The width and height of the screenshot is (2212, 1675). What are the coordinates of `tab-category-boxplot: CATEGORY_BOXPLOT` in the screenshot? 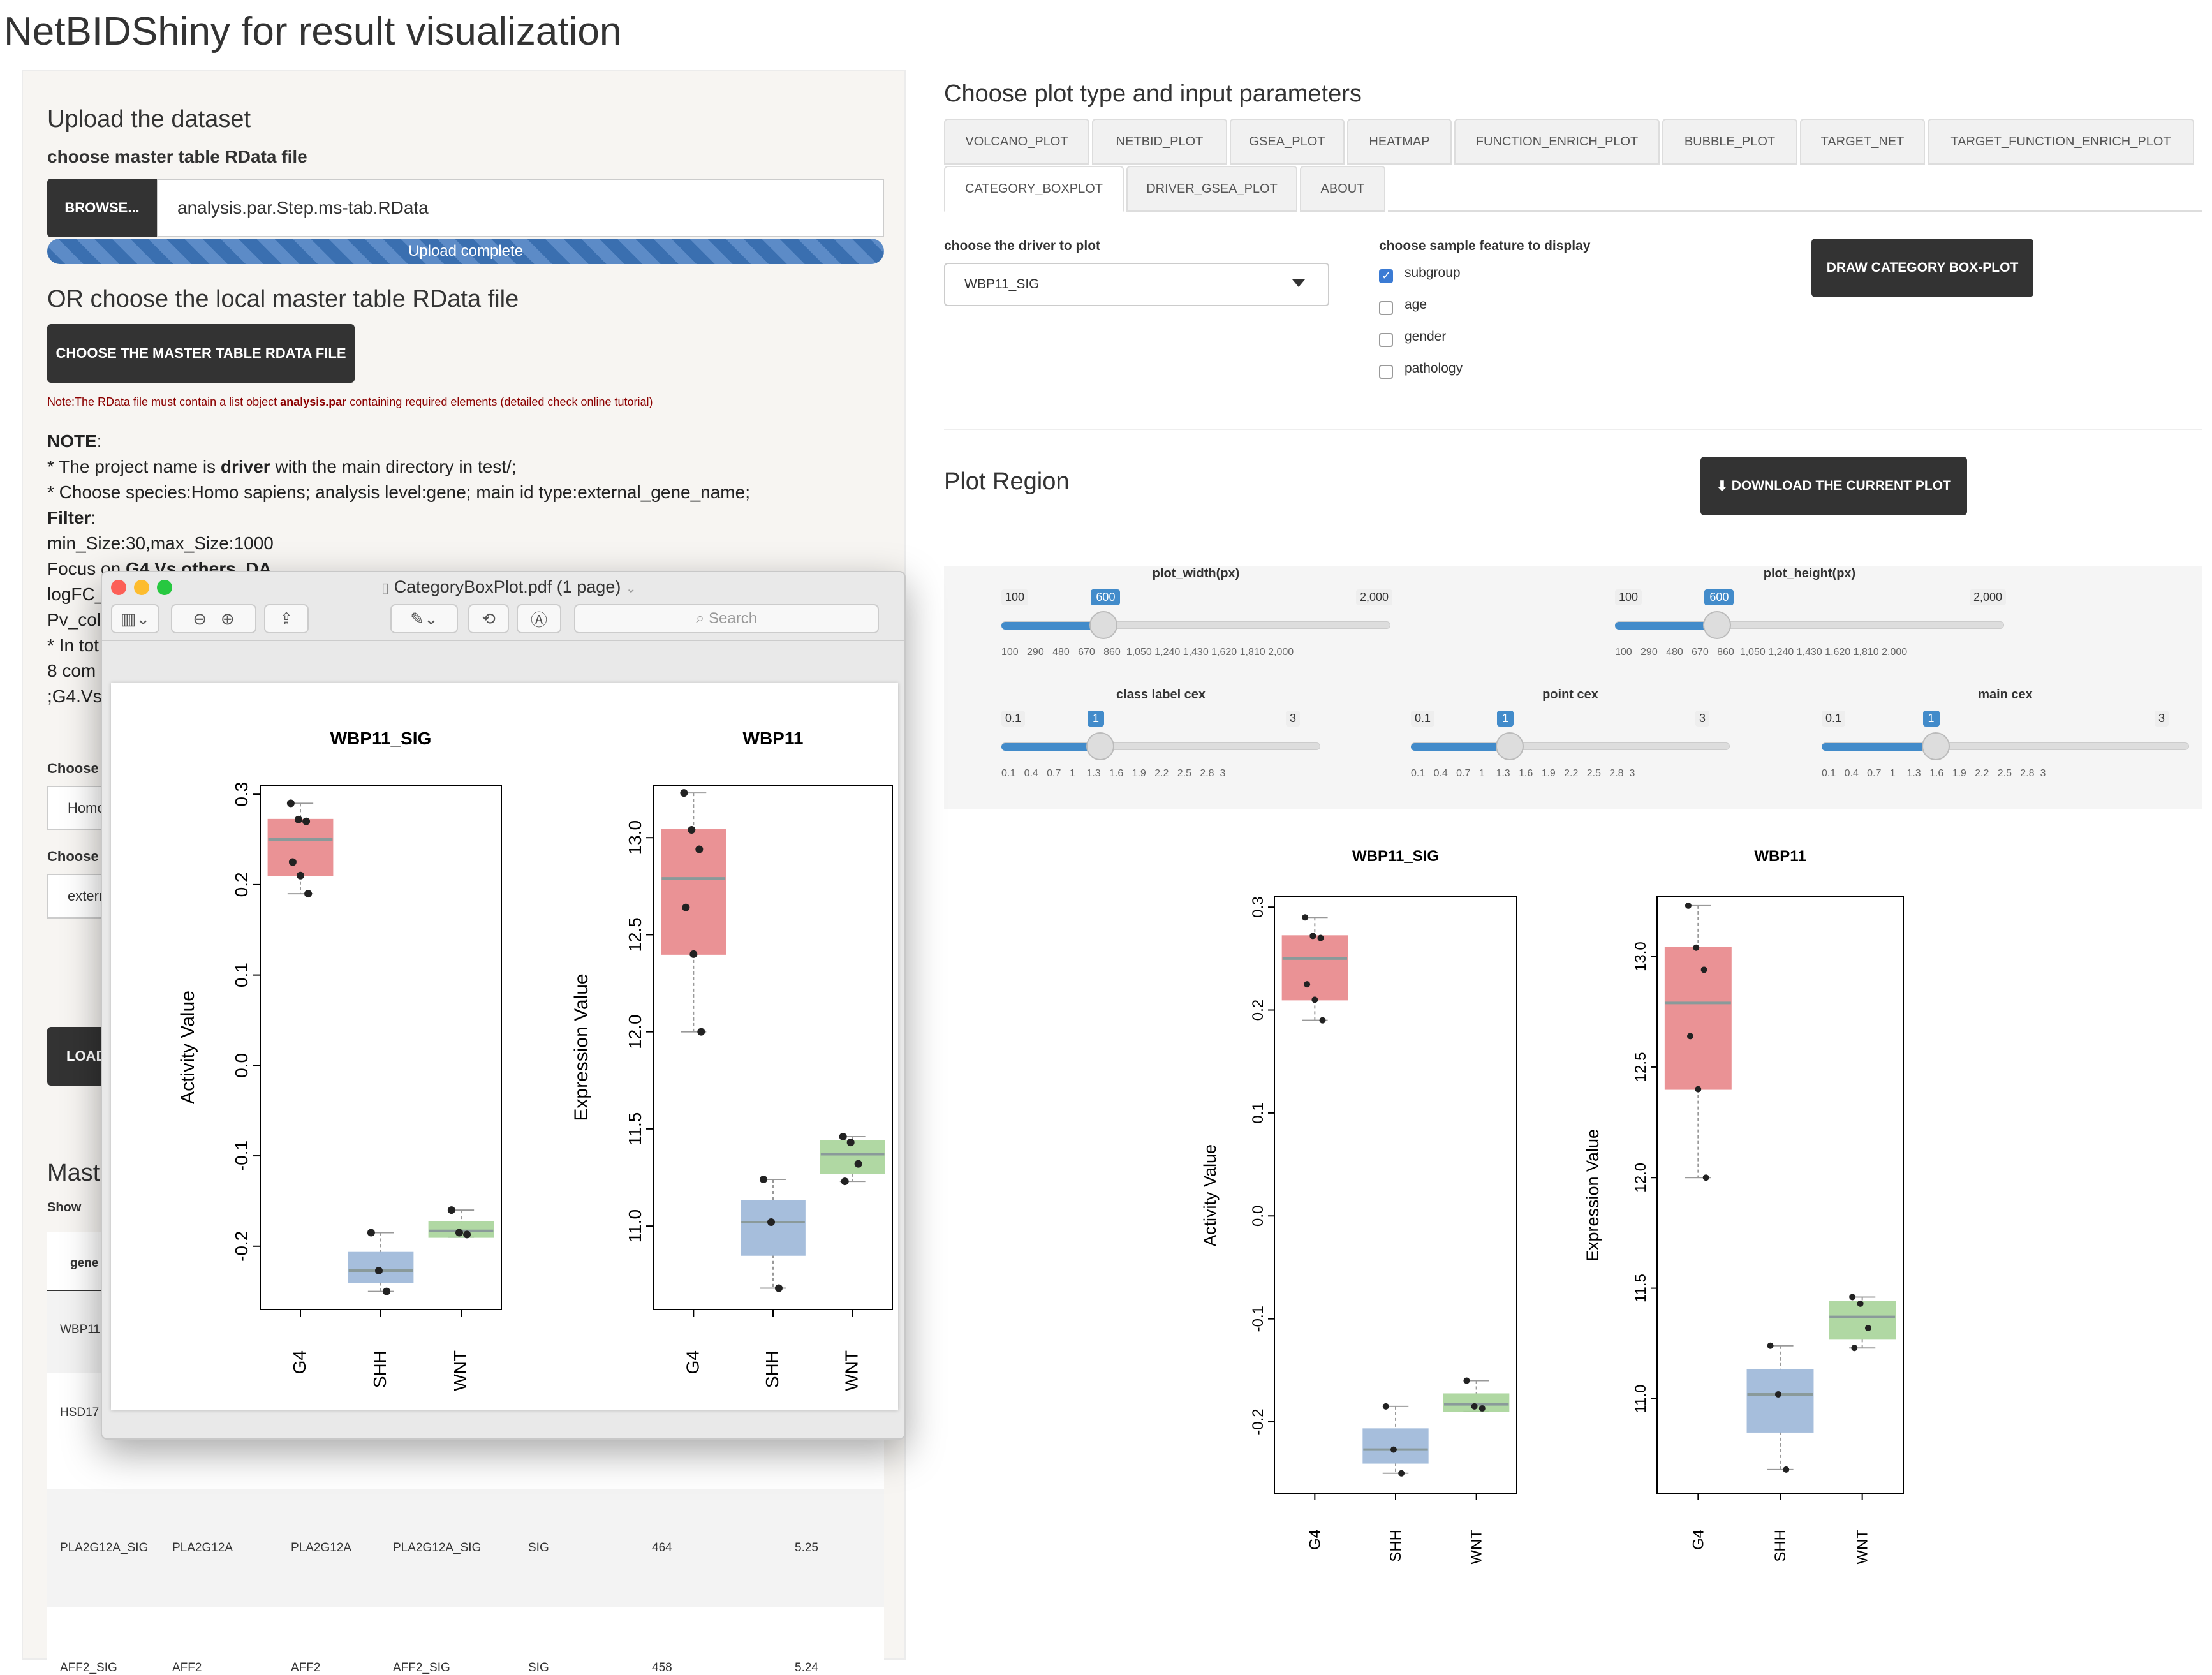 It's located at (1034, 189).